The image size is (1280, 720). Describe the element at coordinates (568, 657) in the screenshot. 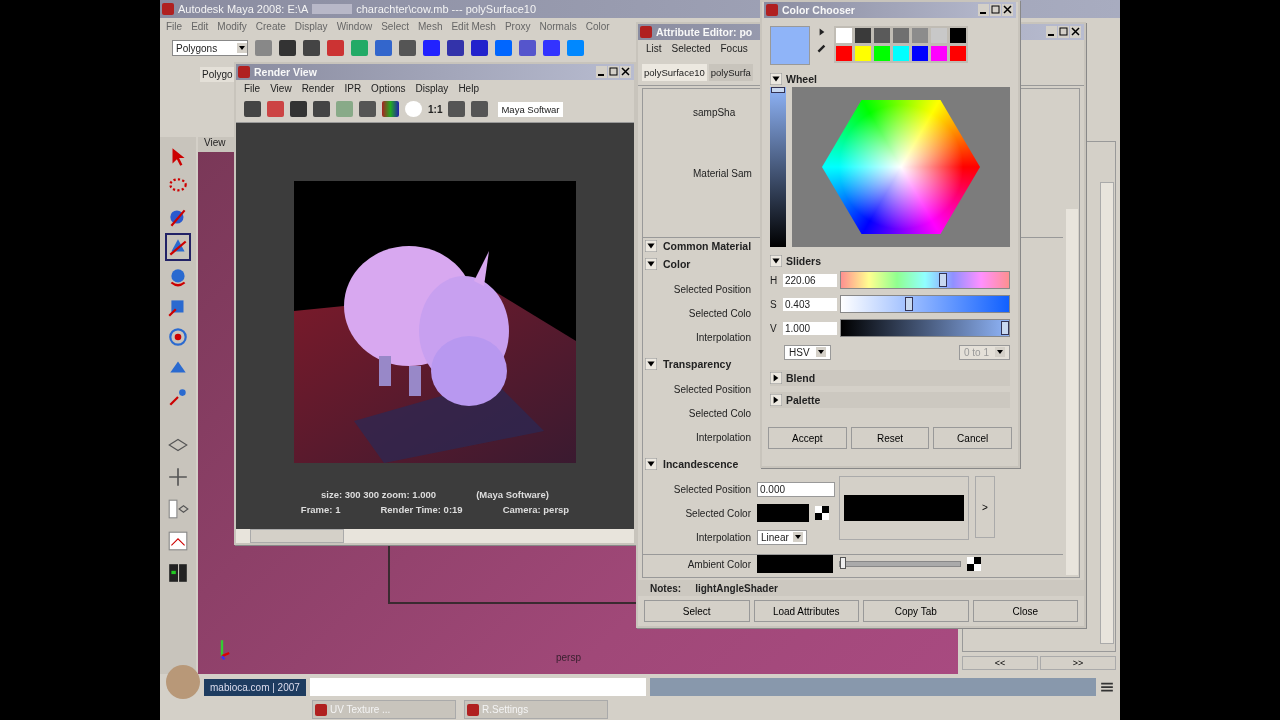

I see `camera-label: persp` at that location.